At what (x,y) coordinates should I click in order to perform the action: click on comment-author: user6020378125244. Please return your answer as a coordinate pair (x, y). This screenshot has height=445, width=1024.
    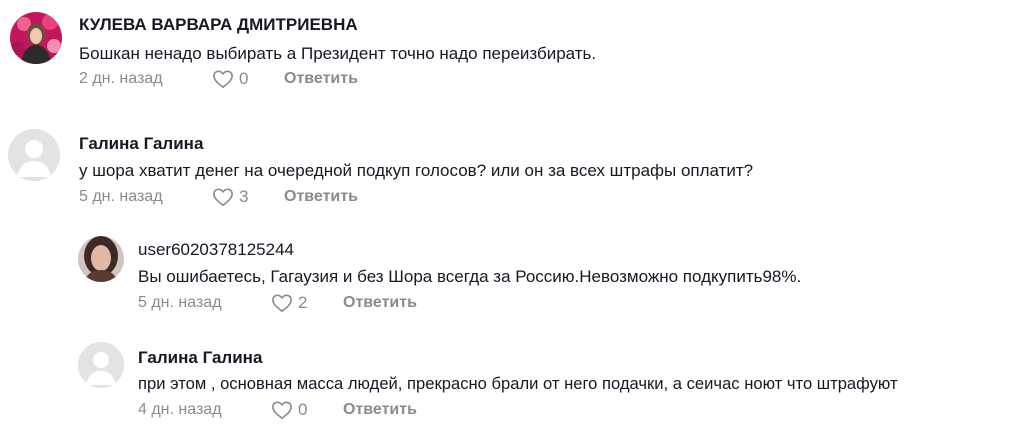
    Looking at the image, I should click on (216, 250).